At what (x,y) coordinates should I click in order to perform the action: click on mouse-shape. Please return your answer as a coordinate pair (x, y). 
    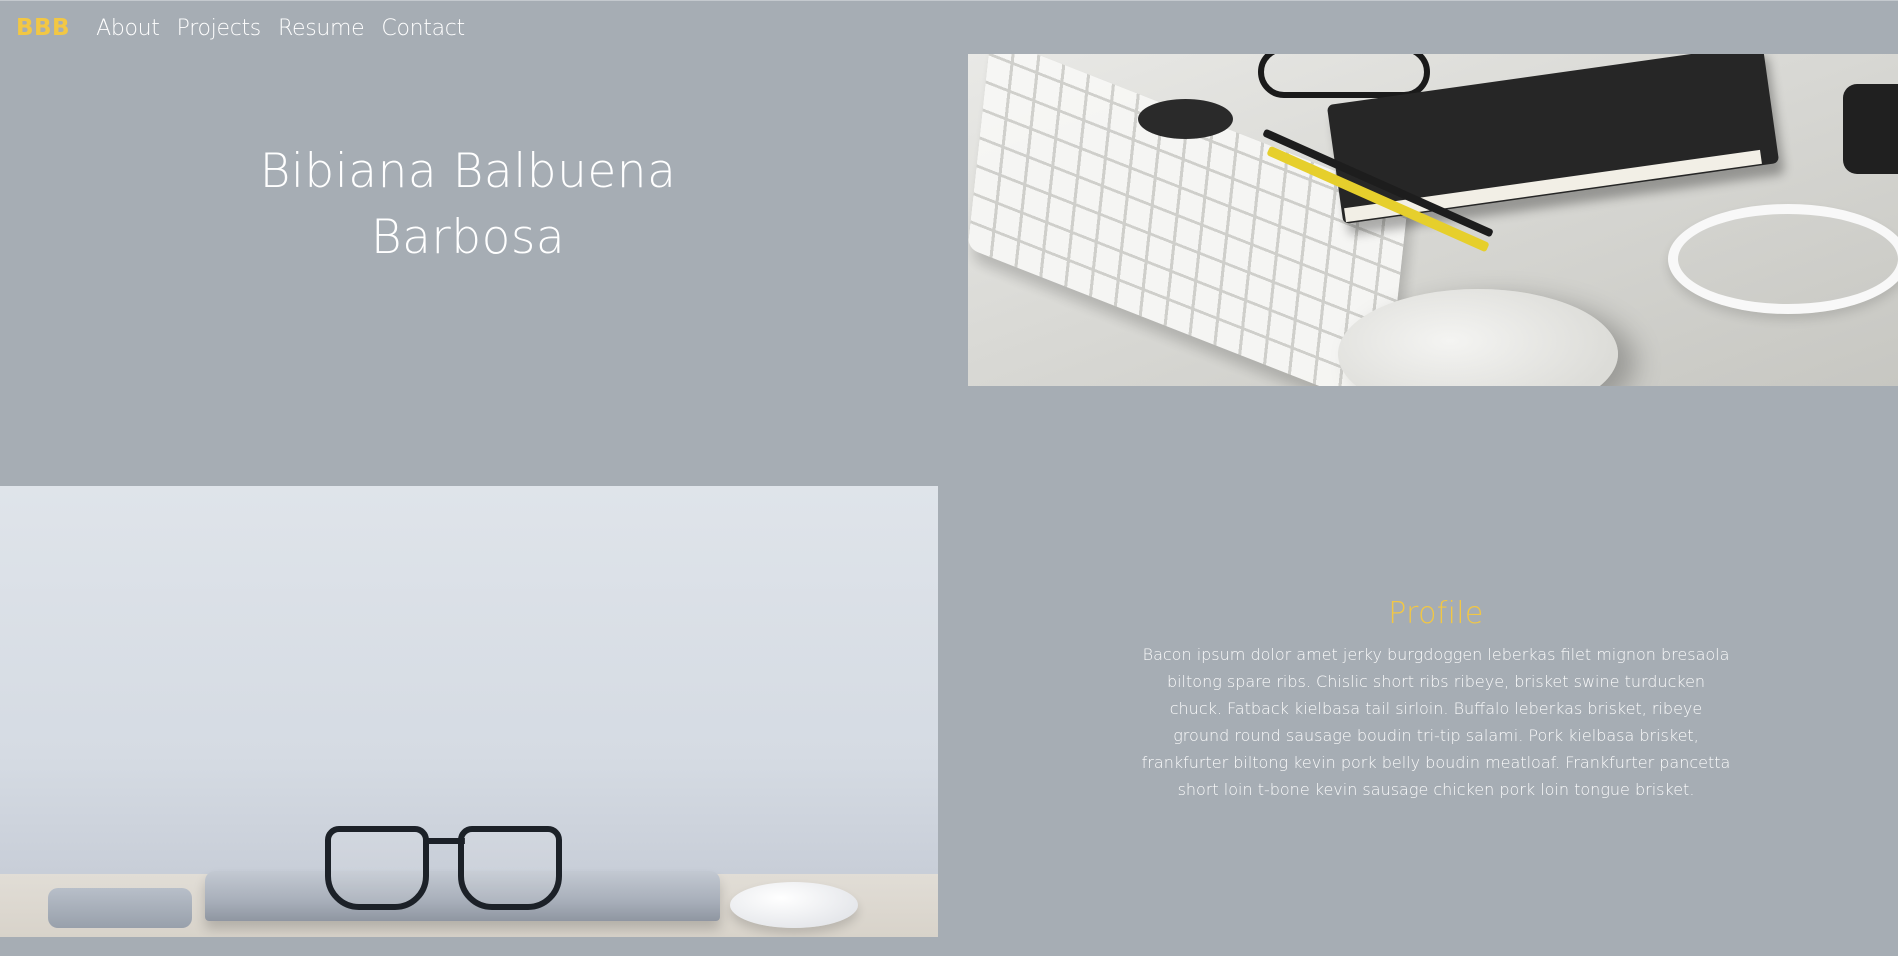
    Looking at the image, I should click on (794, 905).